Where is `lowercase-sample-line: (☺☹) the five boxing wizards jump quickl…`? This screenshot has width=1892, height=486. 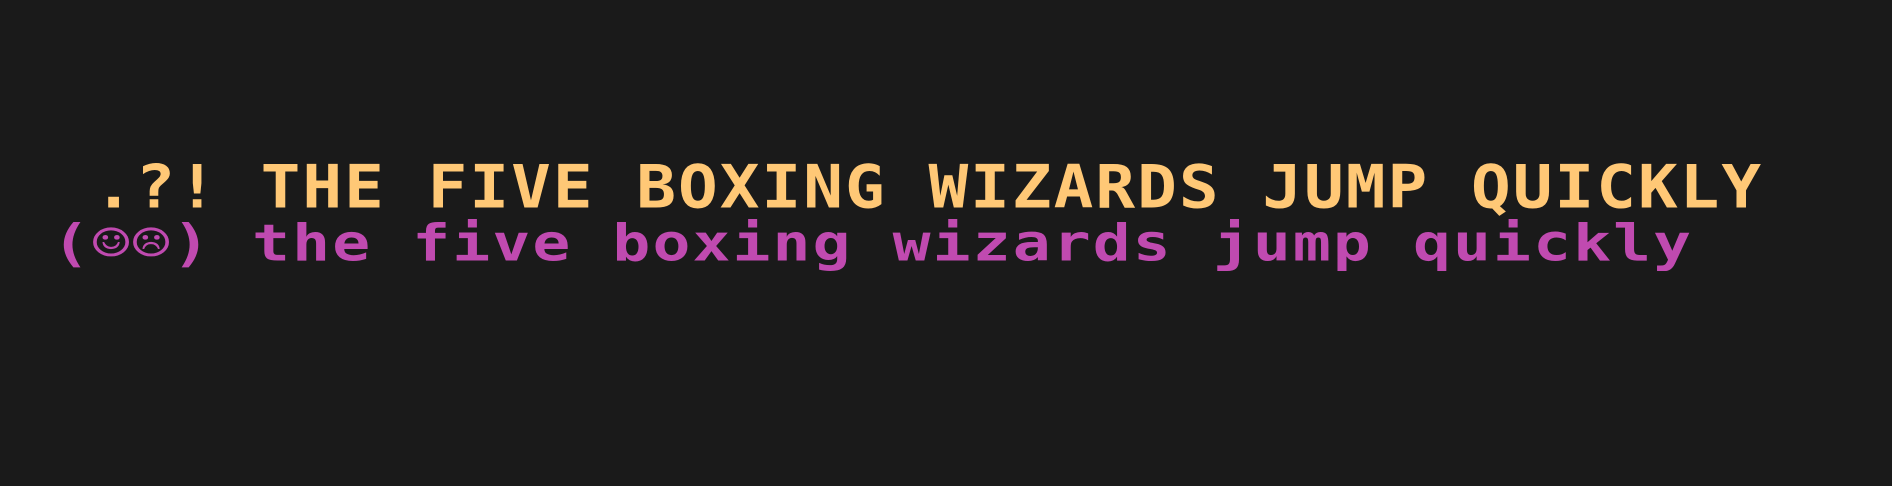 lowercase-sample-line: (☺☹) the five boxing wizards jump quickl… is located at coordinates (873, 243).